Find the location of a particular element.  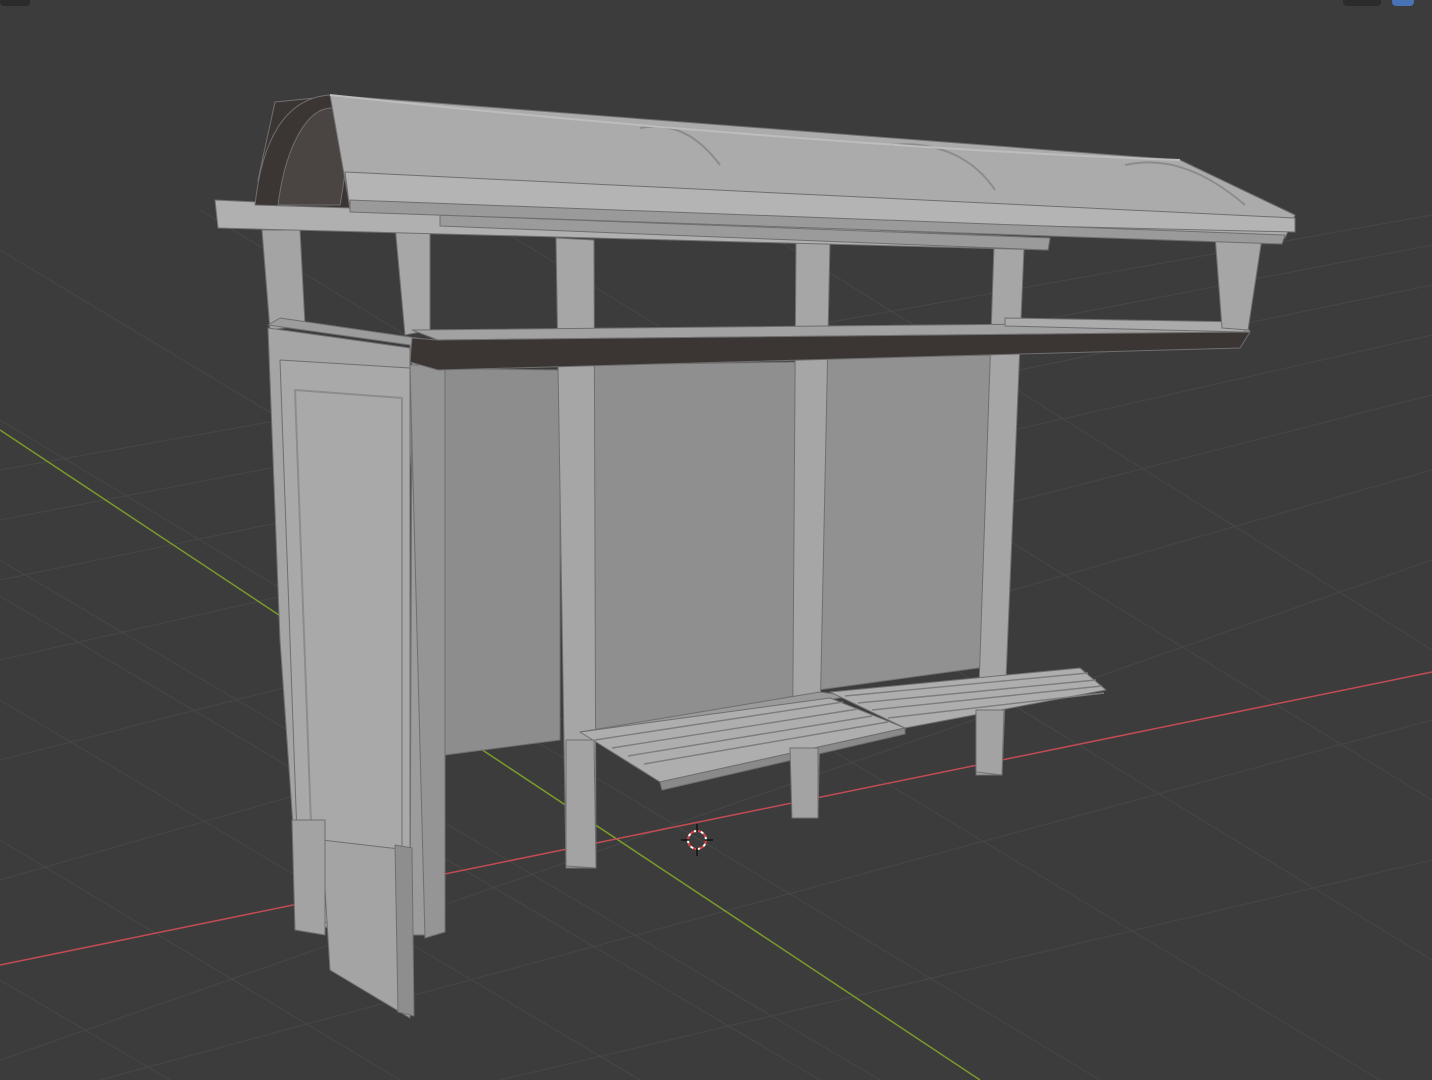

viewport-shading-button is located at coordinates (1362, 3).